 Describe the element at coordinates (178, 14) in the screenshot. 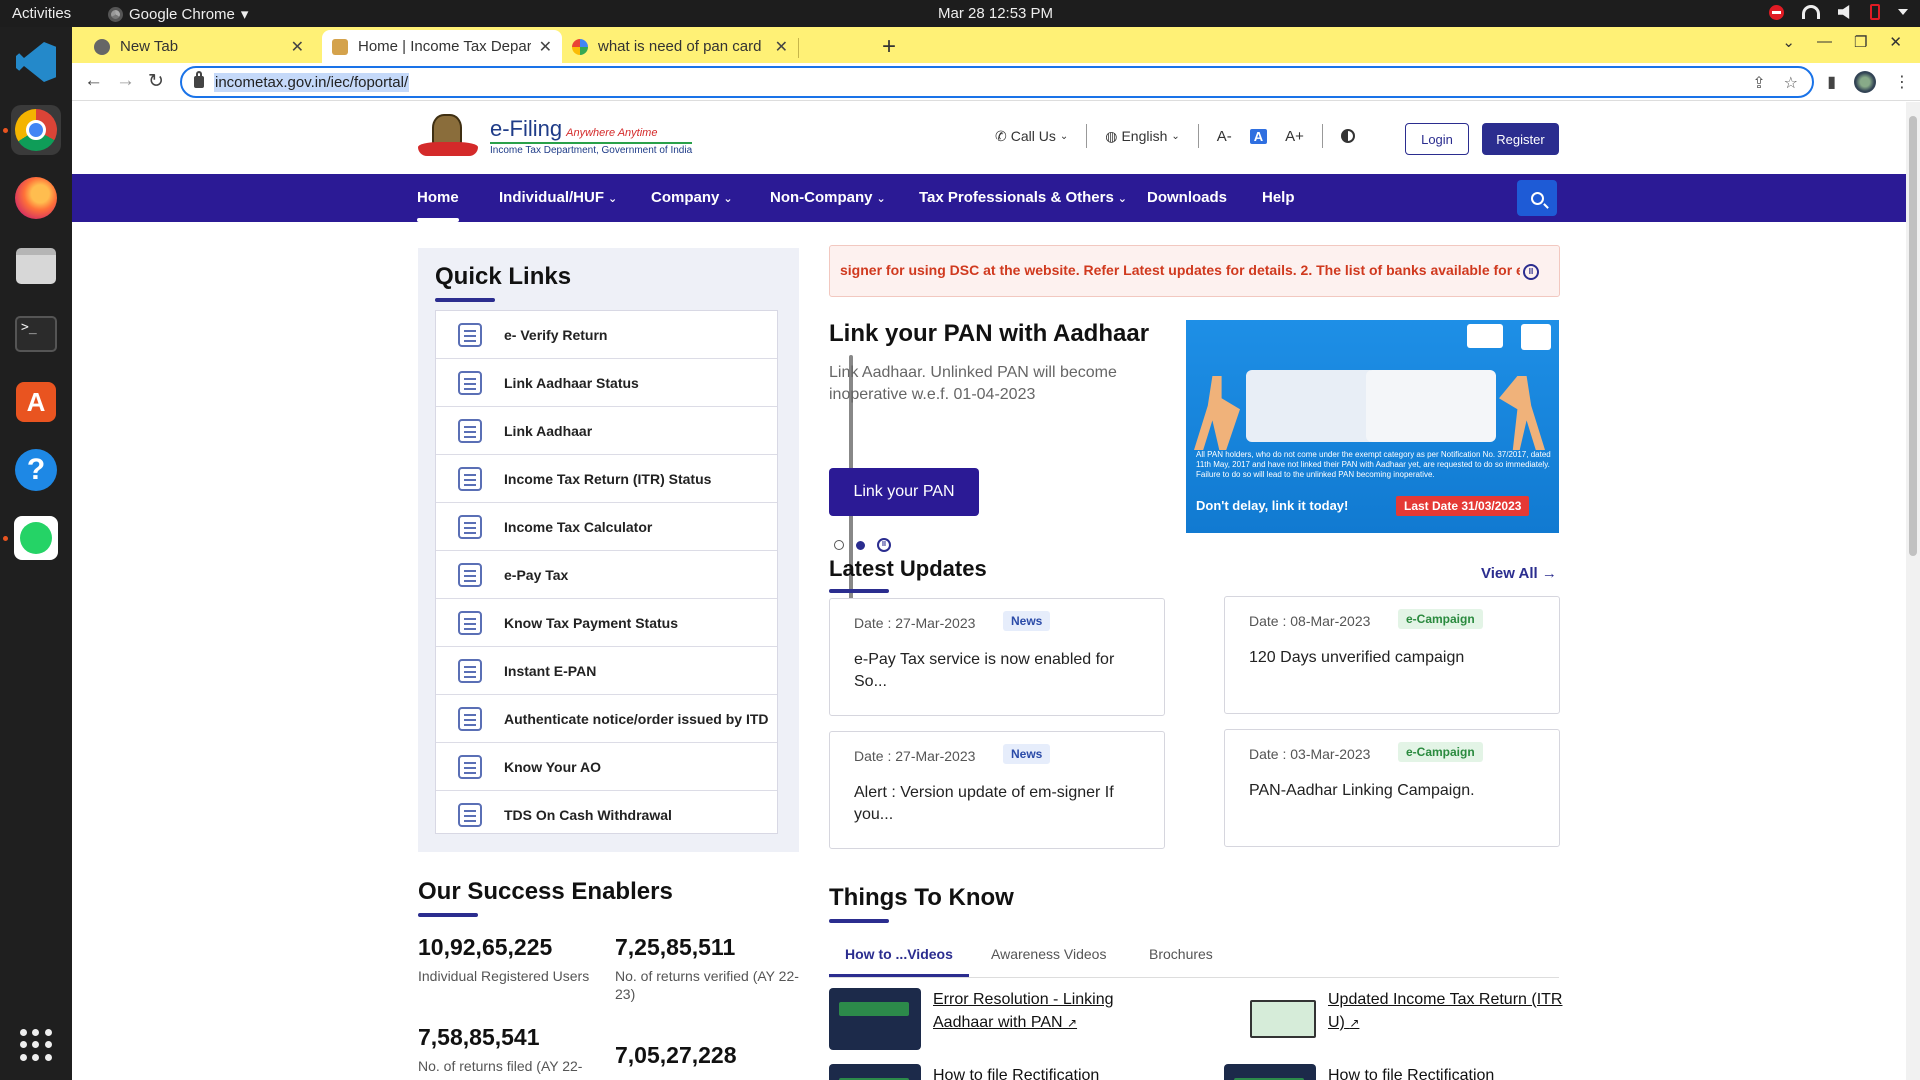

I see `app-menu: Google Chrome ▾` at that location.